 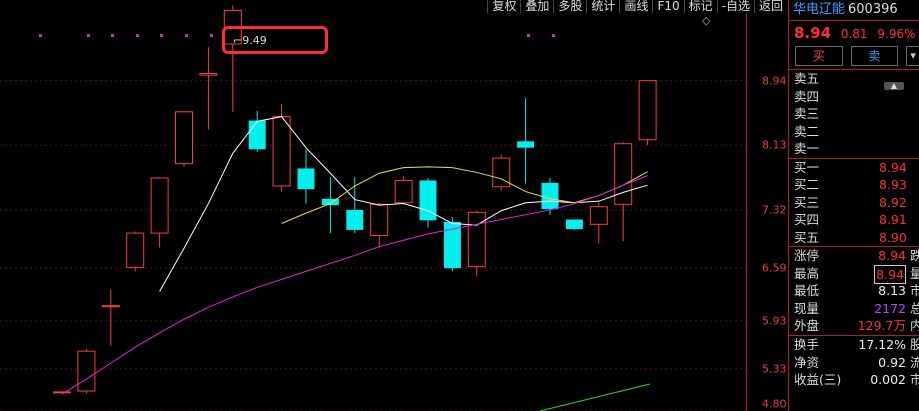 I want to click on stat-value: 0.002, so click(x=888, y=380).